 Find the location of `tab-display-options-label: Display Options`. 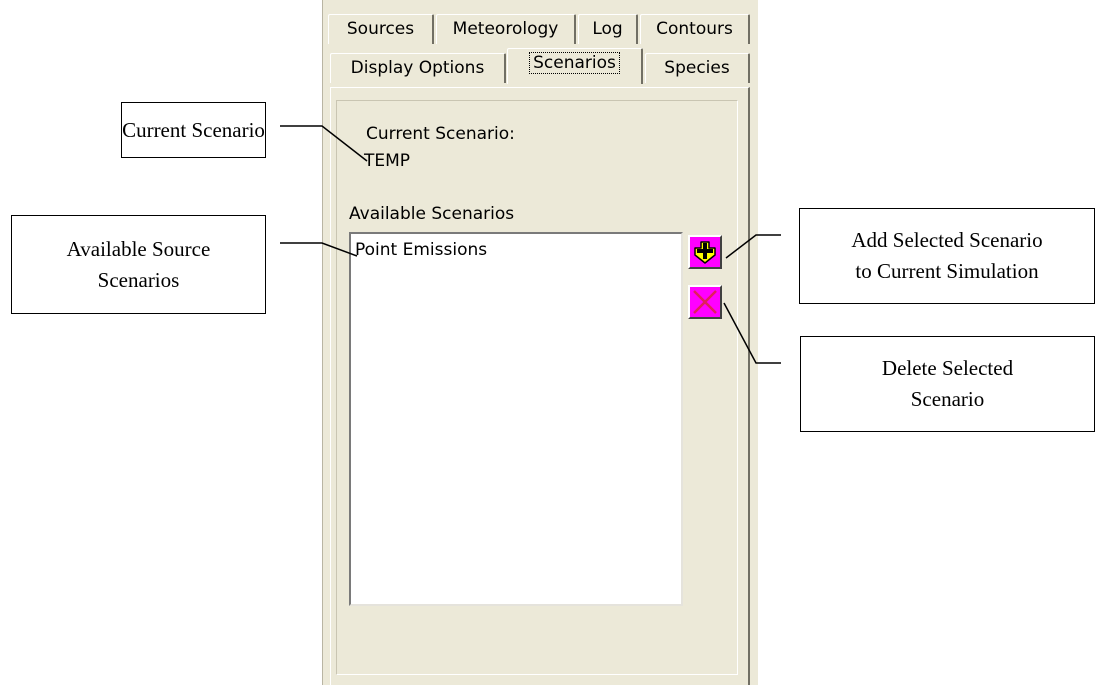

tab-display-options-label: Display Options is located at coordinates (417, 68).